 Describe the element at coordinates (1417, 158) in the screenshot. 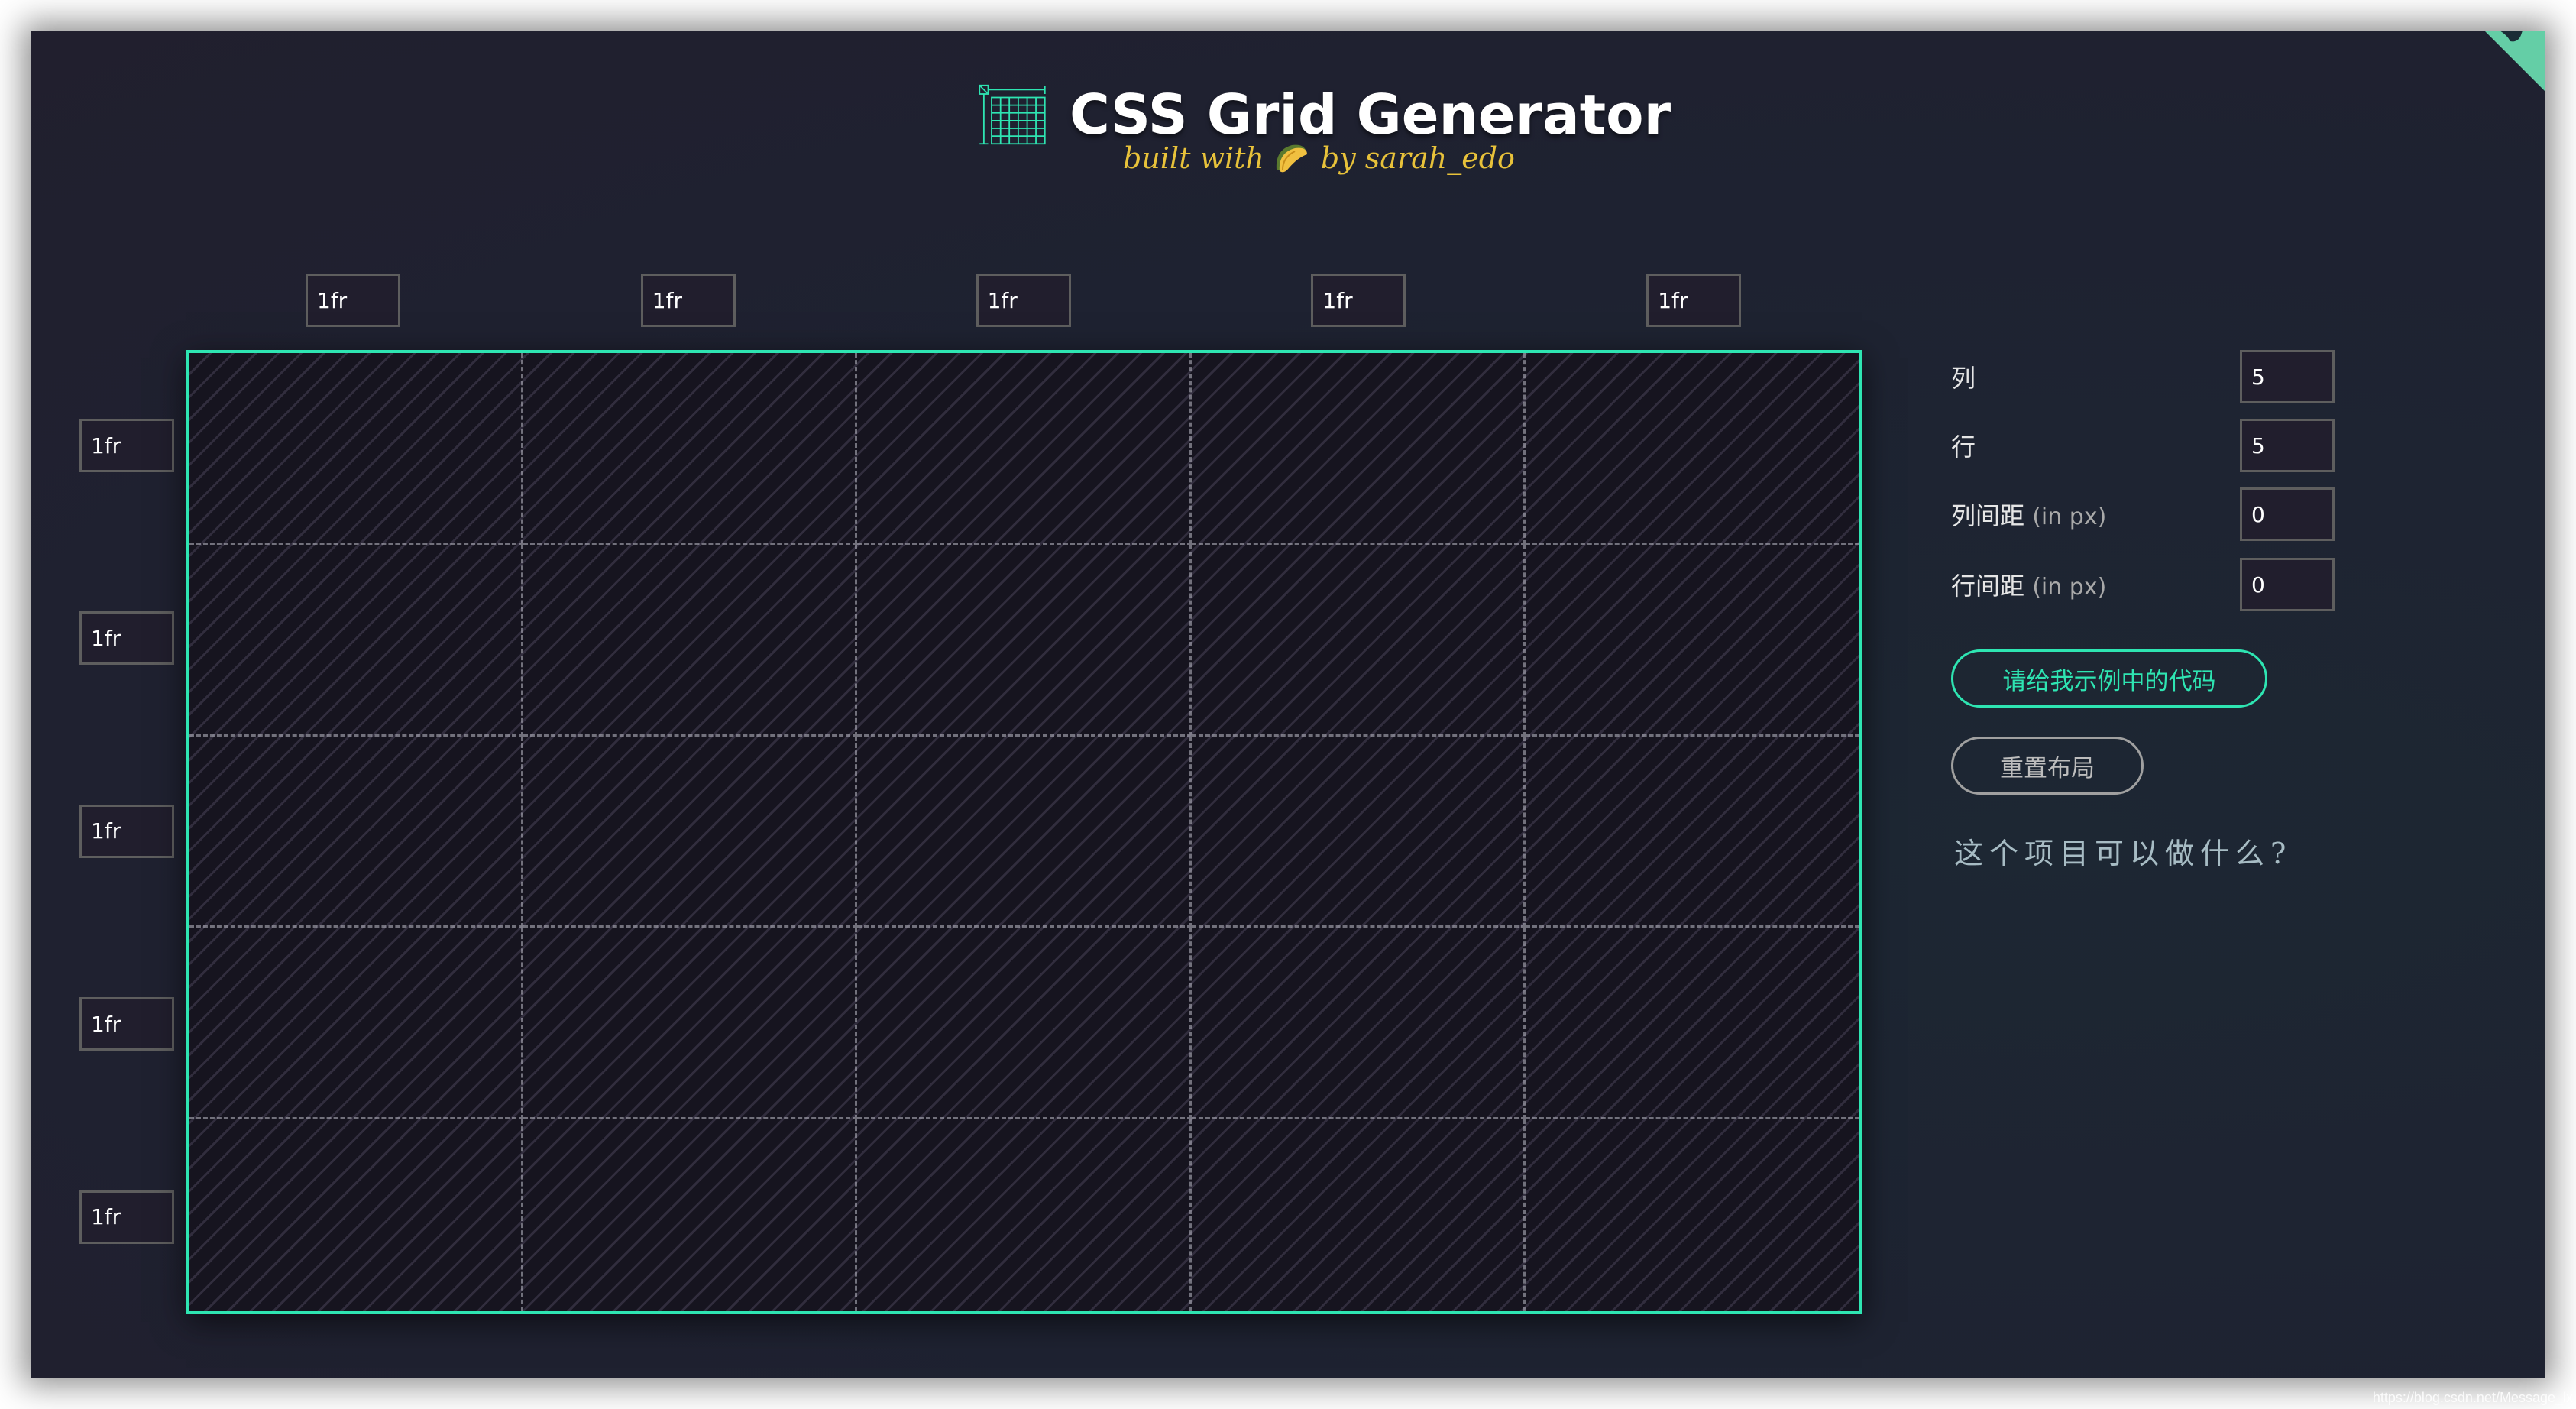

I see `tagline-author: by sarah_edo` at that location.